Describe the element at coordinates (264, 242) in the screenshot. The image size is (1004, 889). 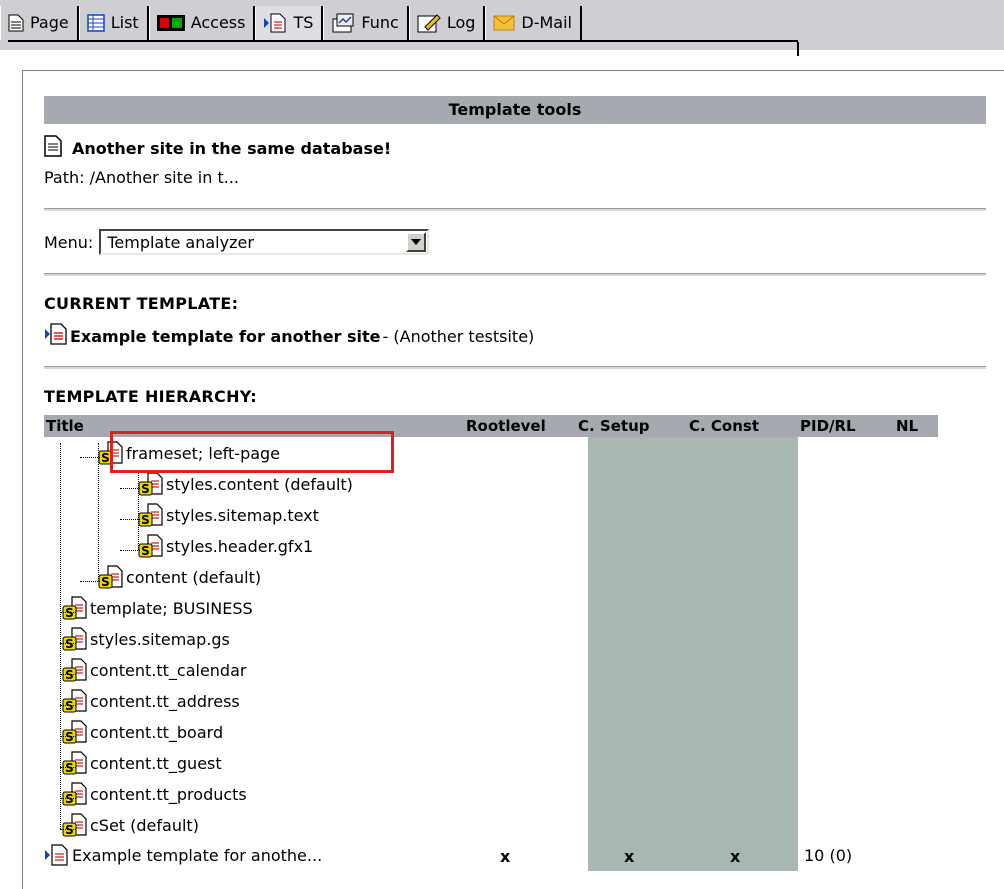
I see `menu-select: Template analyzer` at that location.